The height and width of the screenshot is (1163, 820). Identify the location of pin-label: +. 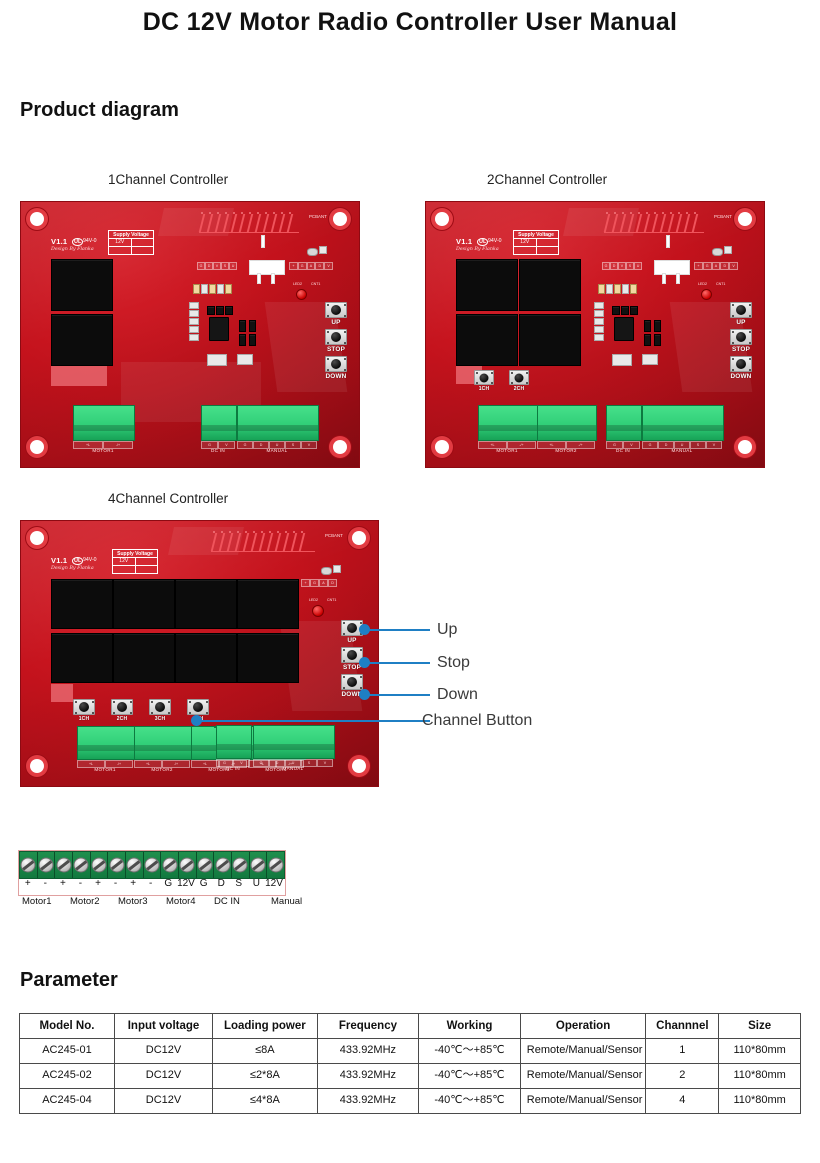
(62, 883).